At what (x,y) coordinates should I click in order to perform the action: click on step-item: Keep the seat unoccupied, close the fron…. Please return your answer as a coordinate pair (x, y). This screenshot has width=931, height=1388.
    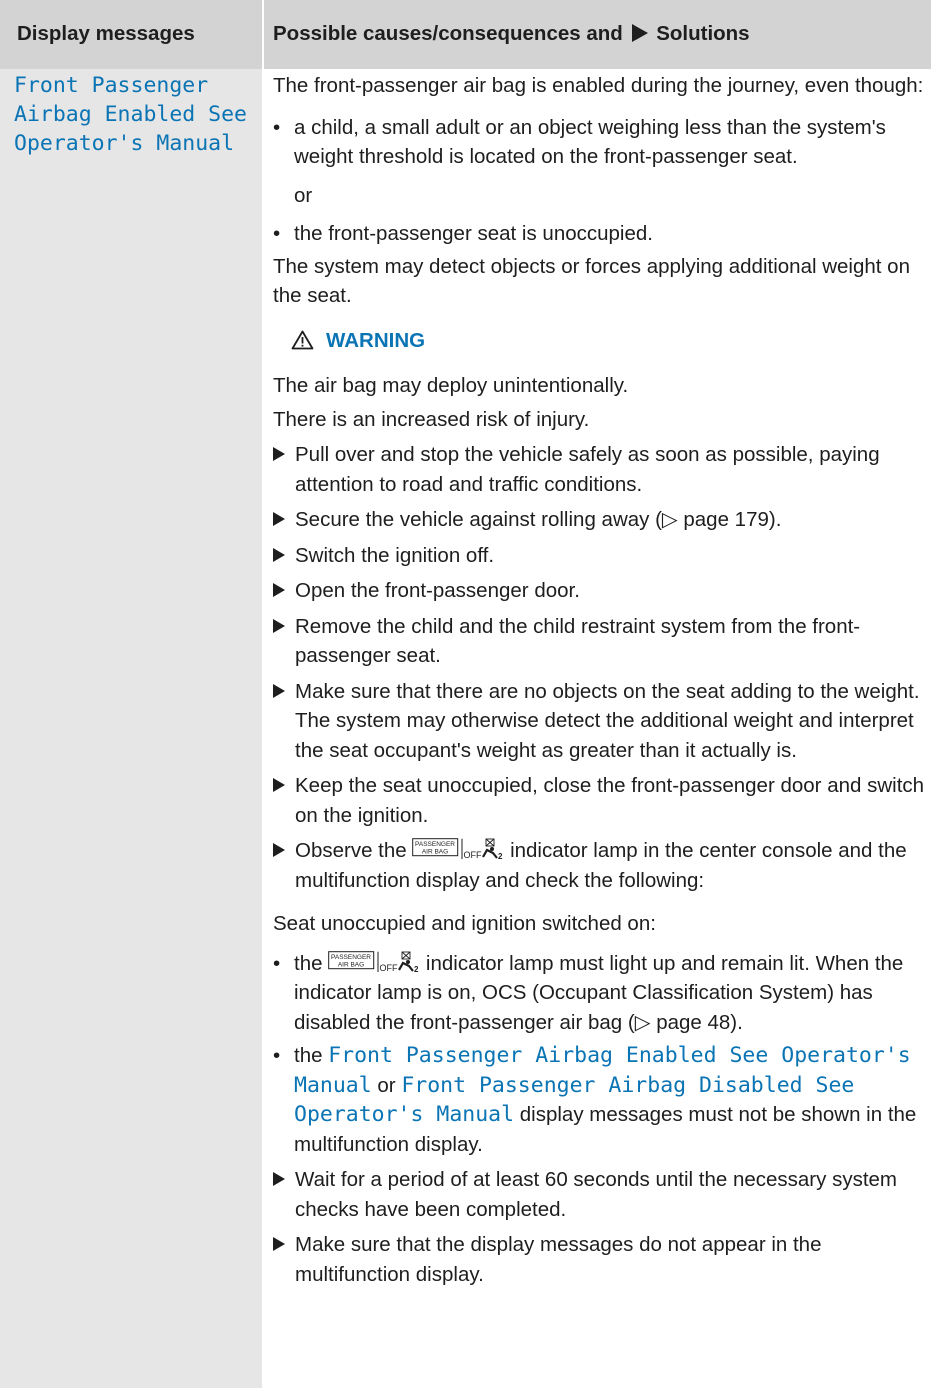
    Looking at the image, I should click on (602, 800).